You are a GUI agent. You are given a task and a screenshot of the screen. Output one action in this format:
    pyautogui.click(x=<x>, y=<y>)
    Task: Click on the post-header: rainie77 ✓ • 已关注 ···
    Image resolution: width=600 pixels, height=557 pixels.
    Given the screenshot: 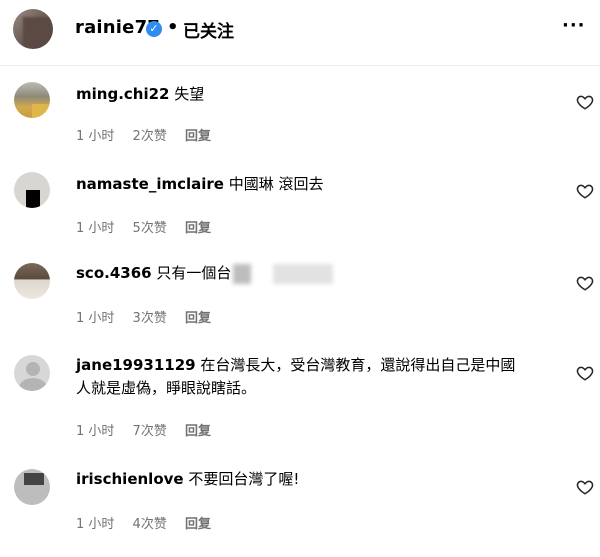 What is the action you would take?
    pyautogui.click(x=300, y=33)
    